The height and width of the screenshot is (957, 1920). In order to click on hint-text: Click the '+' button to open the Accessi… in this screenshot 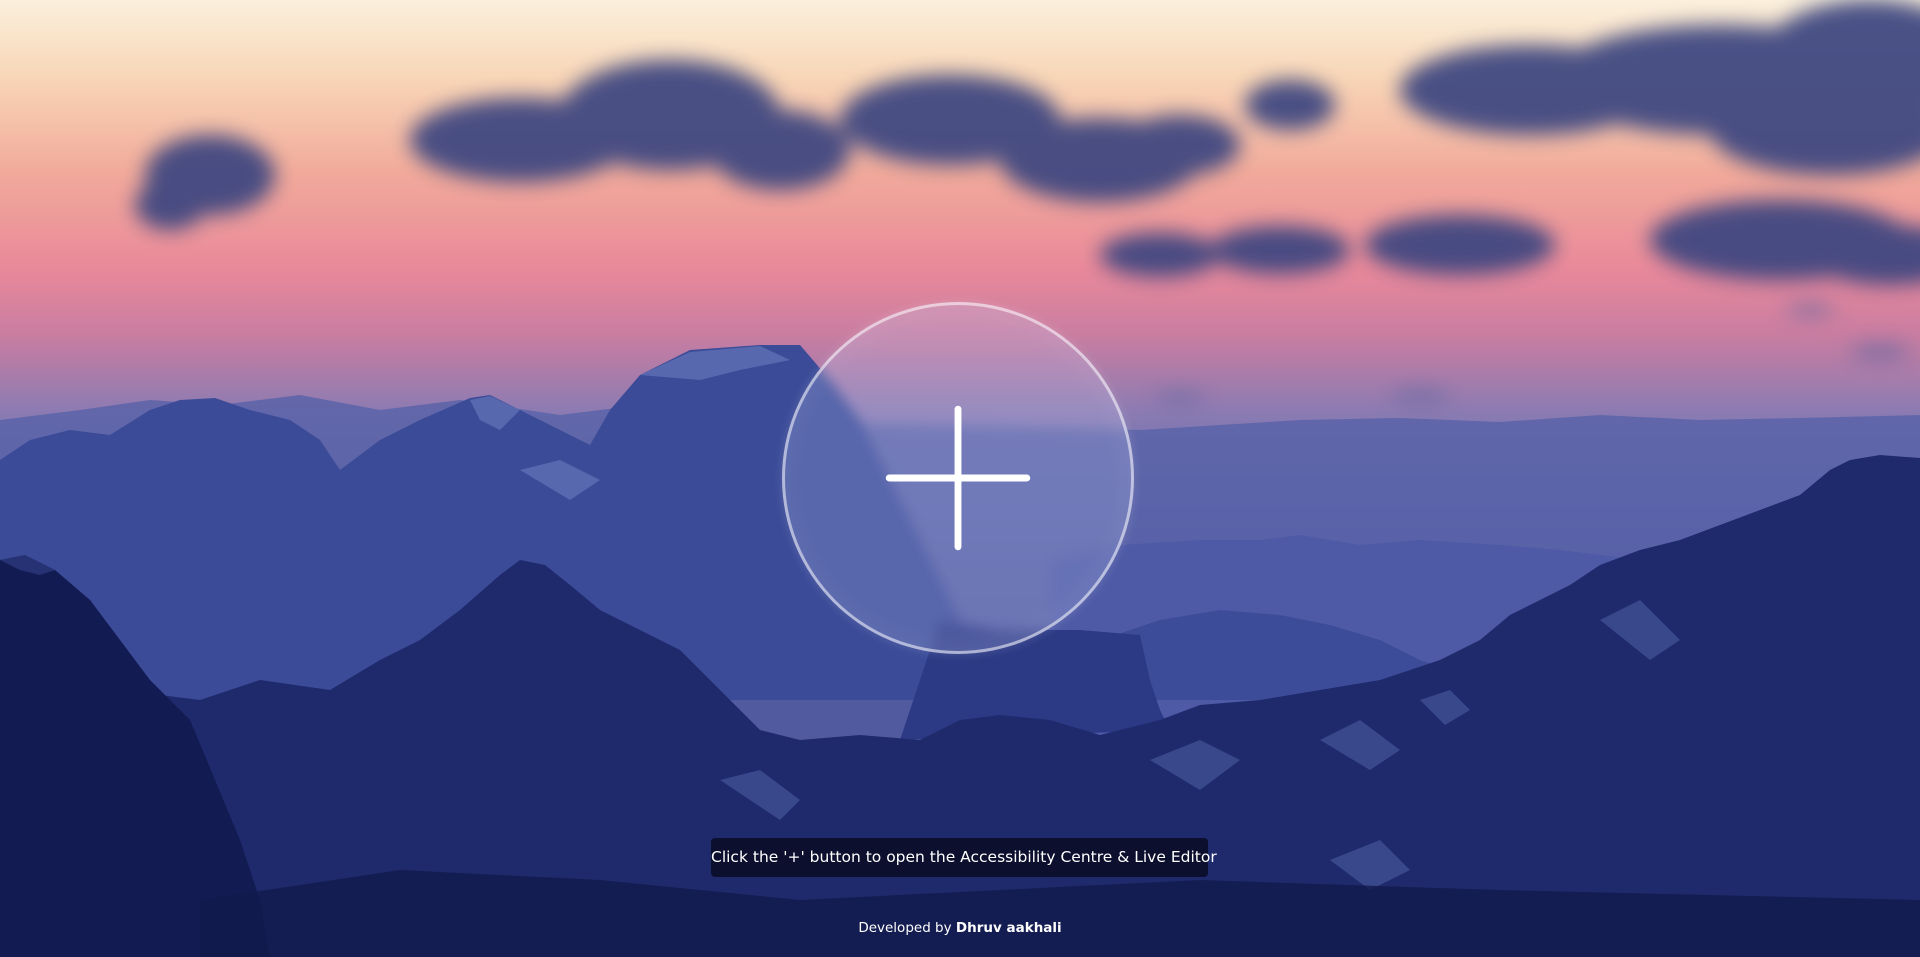, I will do `click(964, 857)`.